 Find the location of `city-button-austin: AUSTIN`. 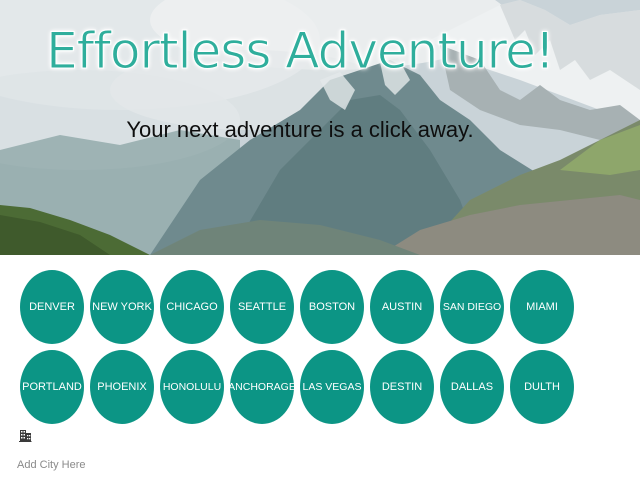

city-button-austin: AUSTIN is located at coordinates (402, 307).